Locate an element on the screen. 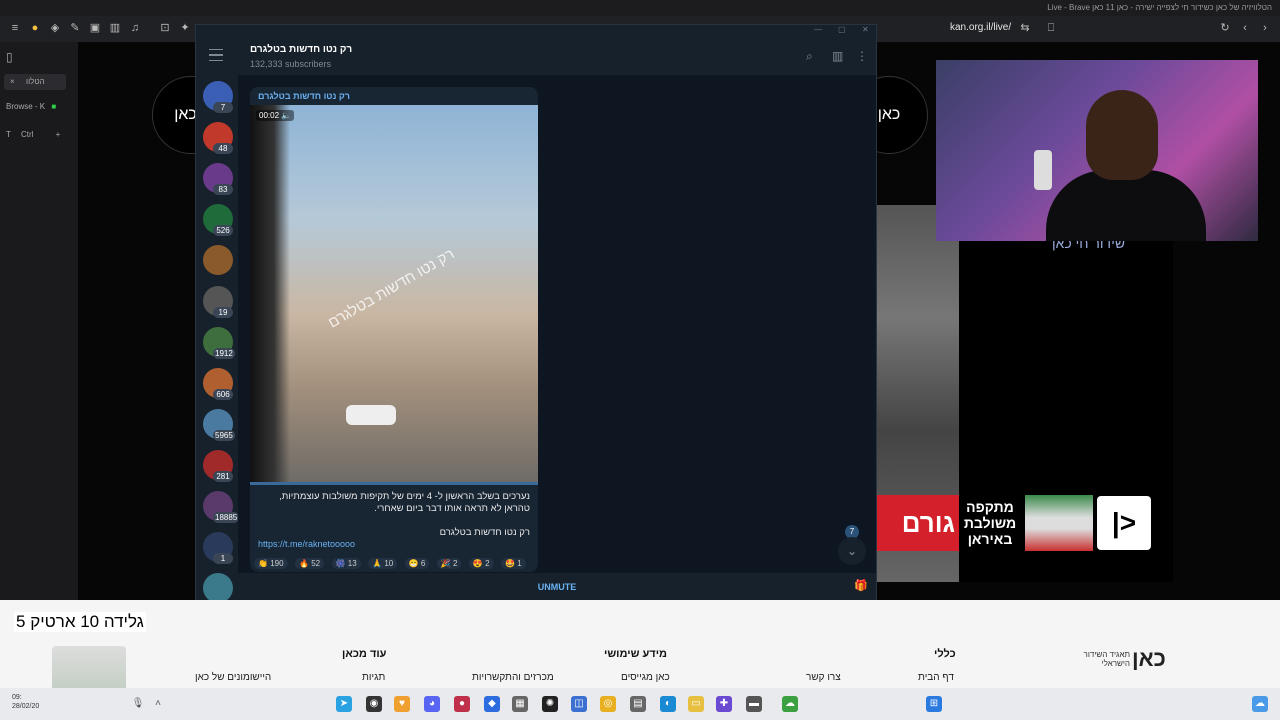 The height and width of the screenshot is (720, 1280). plus-icon: + is located at coordinates (58, 134).